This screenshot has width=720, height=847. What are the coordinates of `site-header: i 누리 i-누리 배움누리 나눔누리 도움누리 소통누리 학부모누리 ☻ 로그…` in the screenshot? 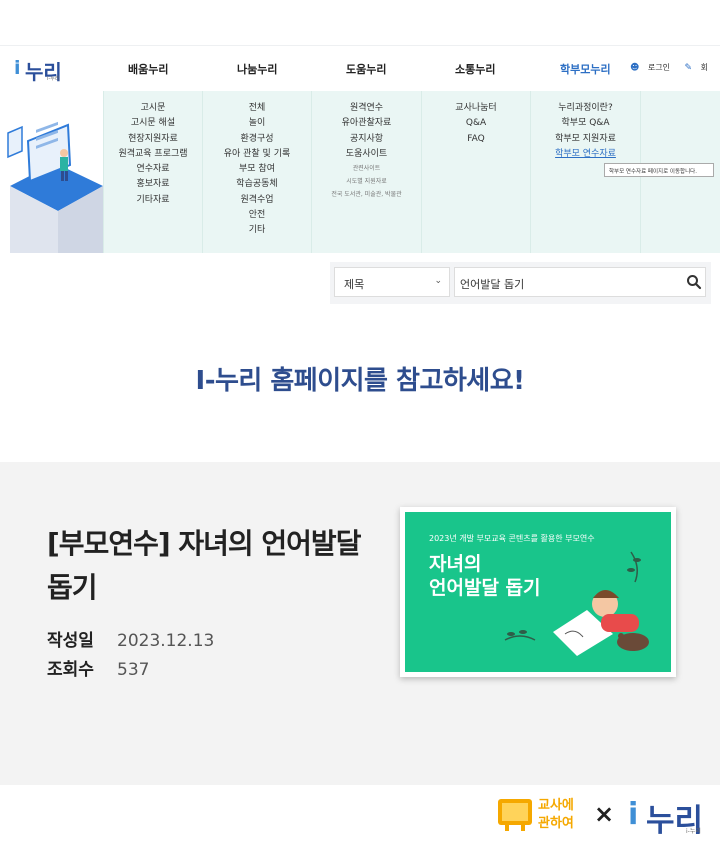 It's located at (360, 68).